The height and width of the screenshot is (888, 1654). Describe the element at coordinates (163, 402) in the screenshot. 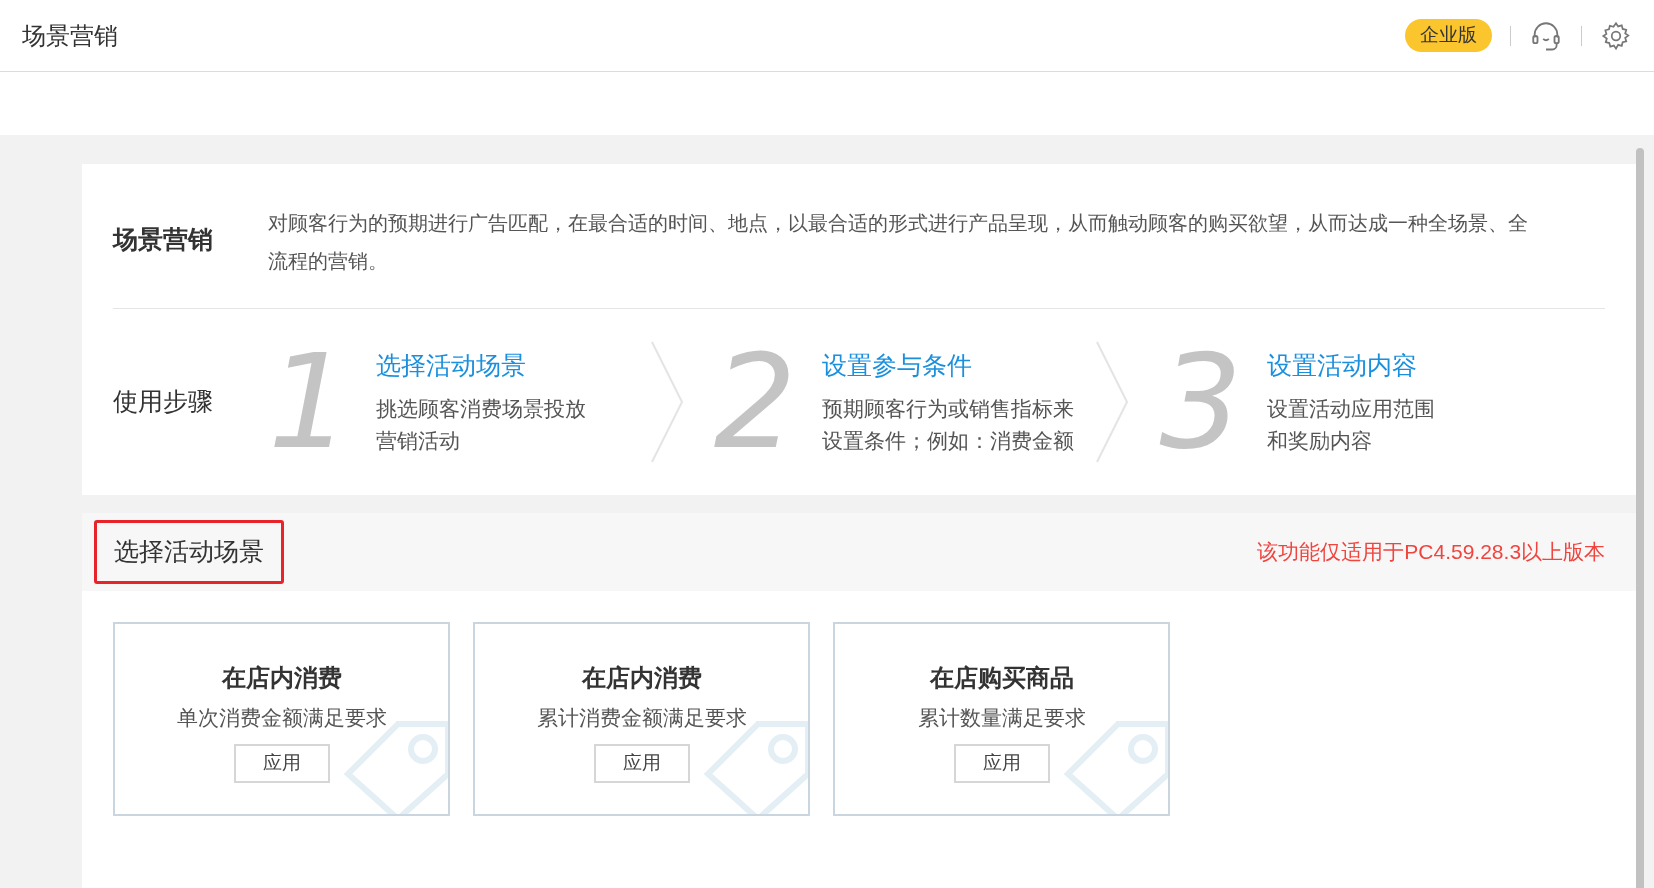

I see `steps-label: 使用步骤` at that location.